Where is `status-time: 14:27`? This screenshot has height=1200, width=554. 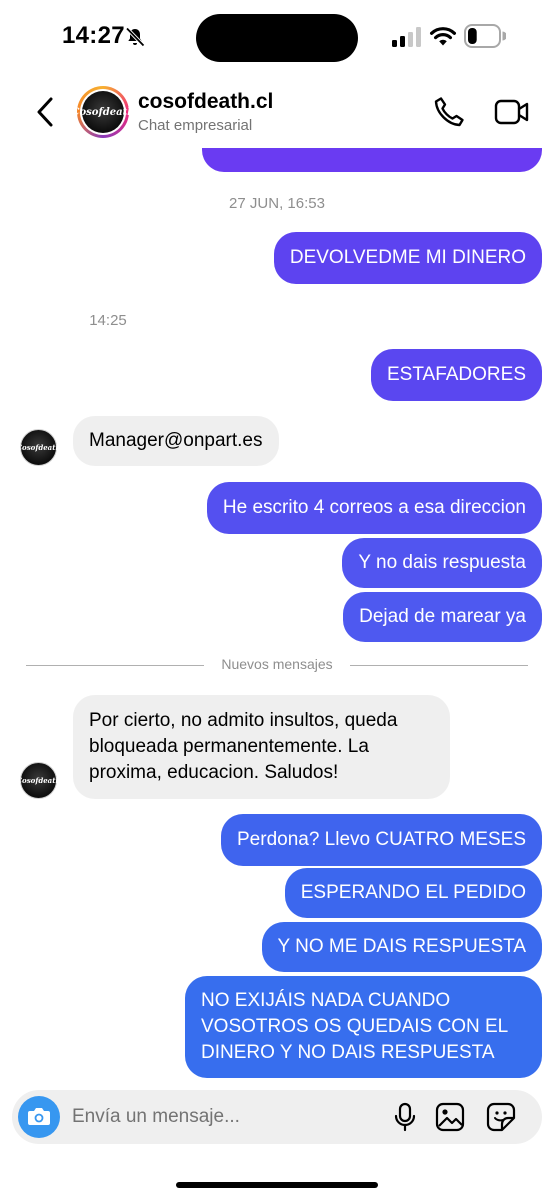 status-time: 14:27 is located at coordinates (93, 35).